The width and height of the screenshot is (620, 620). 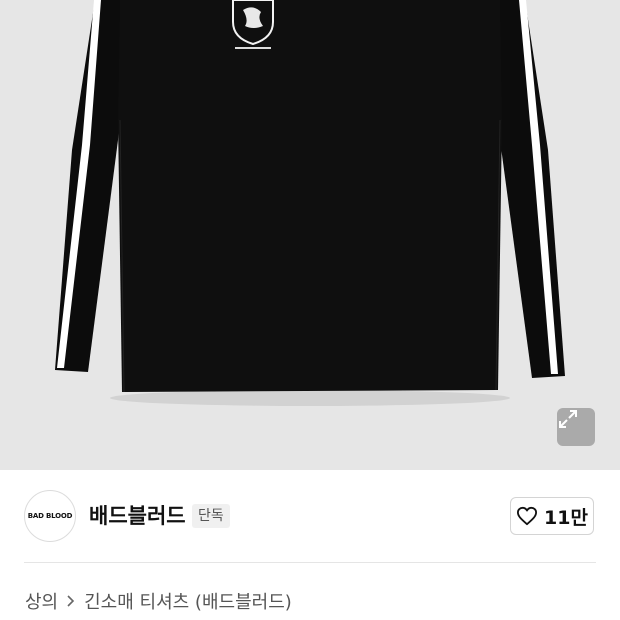 I want to click on heart-outline-icon, so click(x=527, y=516).